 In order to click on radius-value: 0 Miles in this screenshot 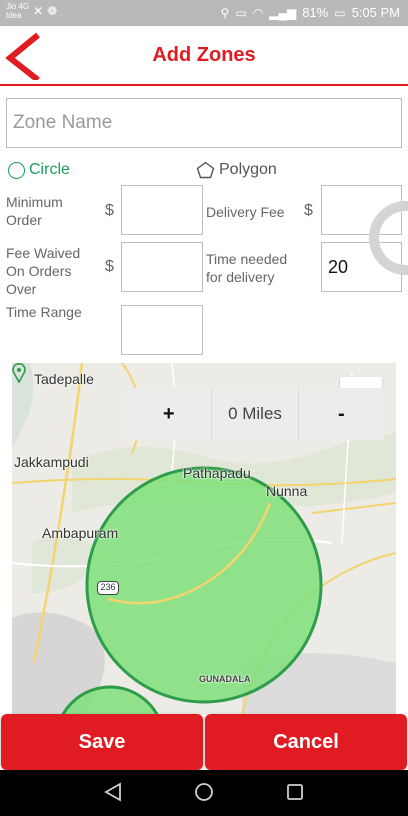, I will do `click(255, 414)`.